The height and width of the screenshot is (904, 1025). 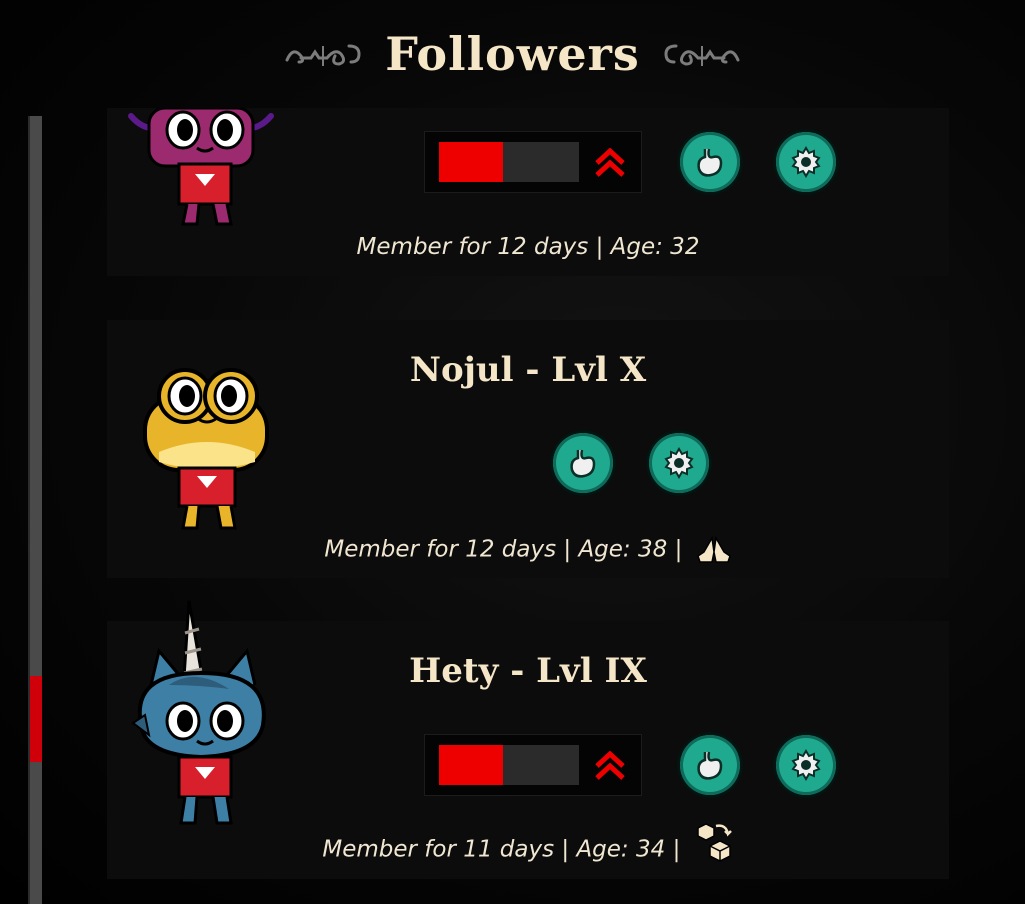 What do you see at coordinates (655, 247) in the screenshot?
I see `follower-age: Age: 32` at bounding box center [655, 247].